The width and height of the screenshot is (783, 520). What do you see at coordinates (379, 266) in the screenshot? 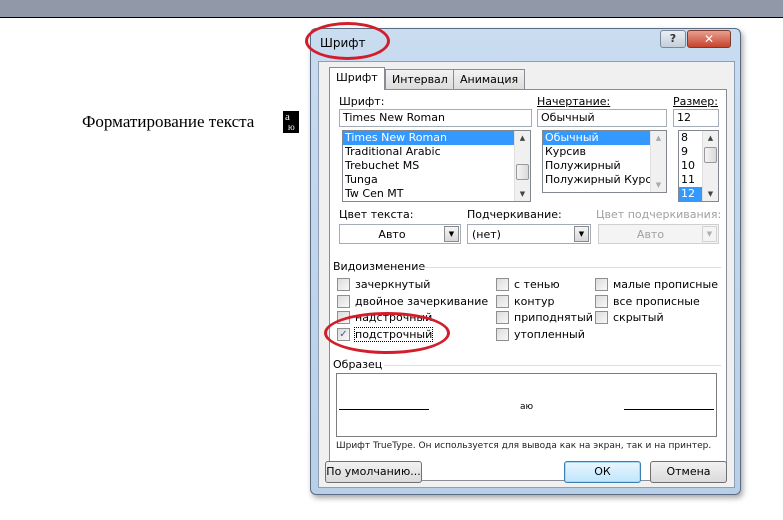
I see `effects-group-label: Видоизменение` at bounding box center [379, 266].